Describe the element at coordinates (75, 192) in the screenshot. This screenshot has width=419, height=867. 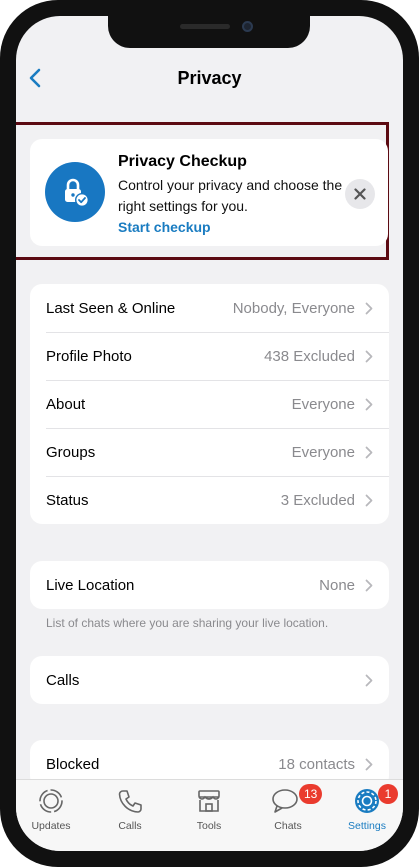
I see `lock-check-icon` at that location.